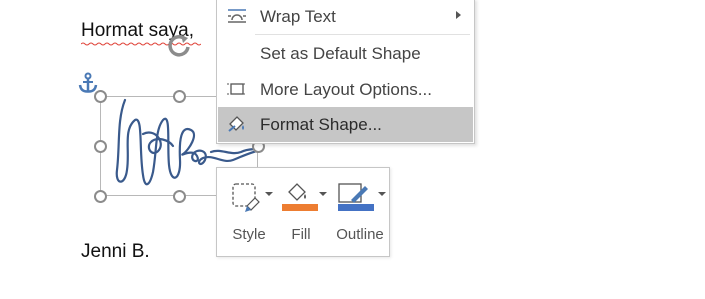 The image size is (705, 299). Describe the element at coordinates (236, 124) in the screenshot. I see `format-shape-icon` at that location.